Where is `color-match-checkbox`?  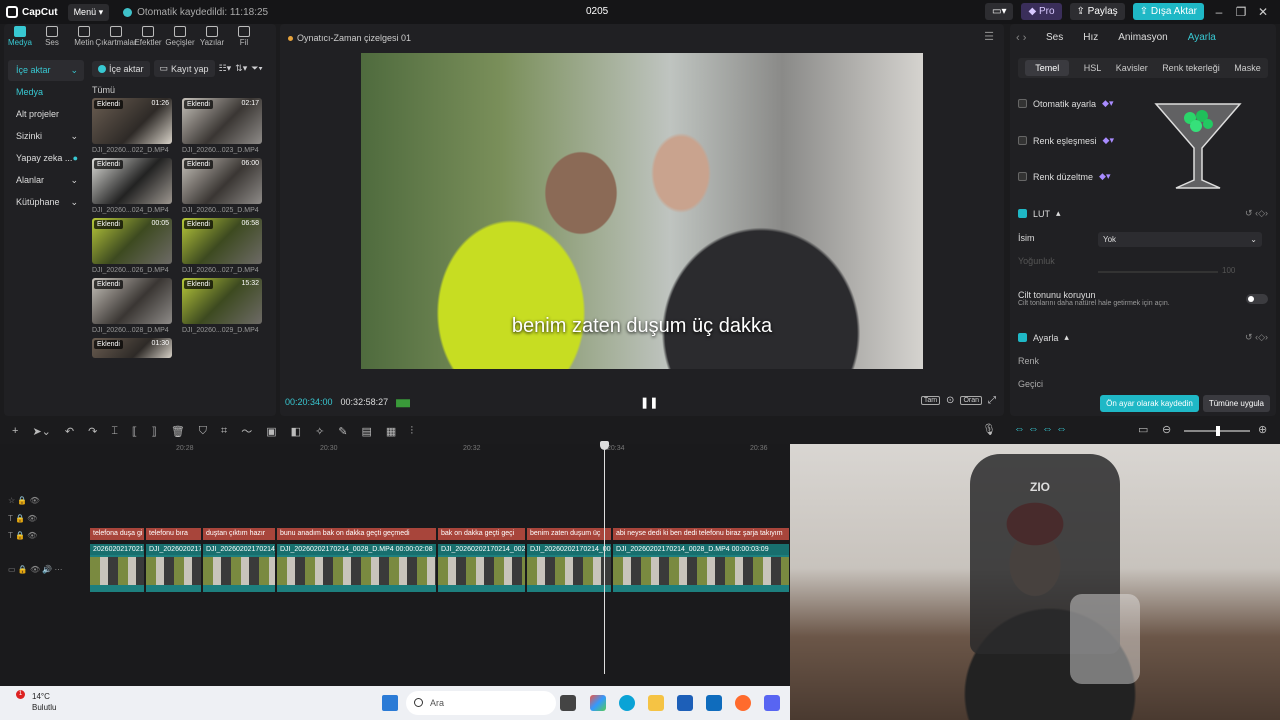
color-match-checkbox is located at coordinates (1022, 140).